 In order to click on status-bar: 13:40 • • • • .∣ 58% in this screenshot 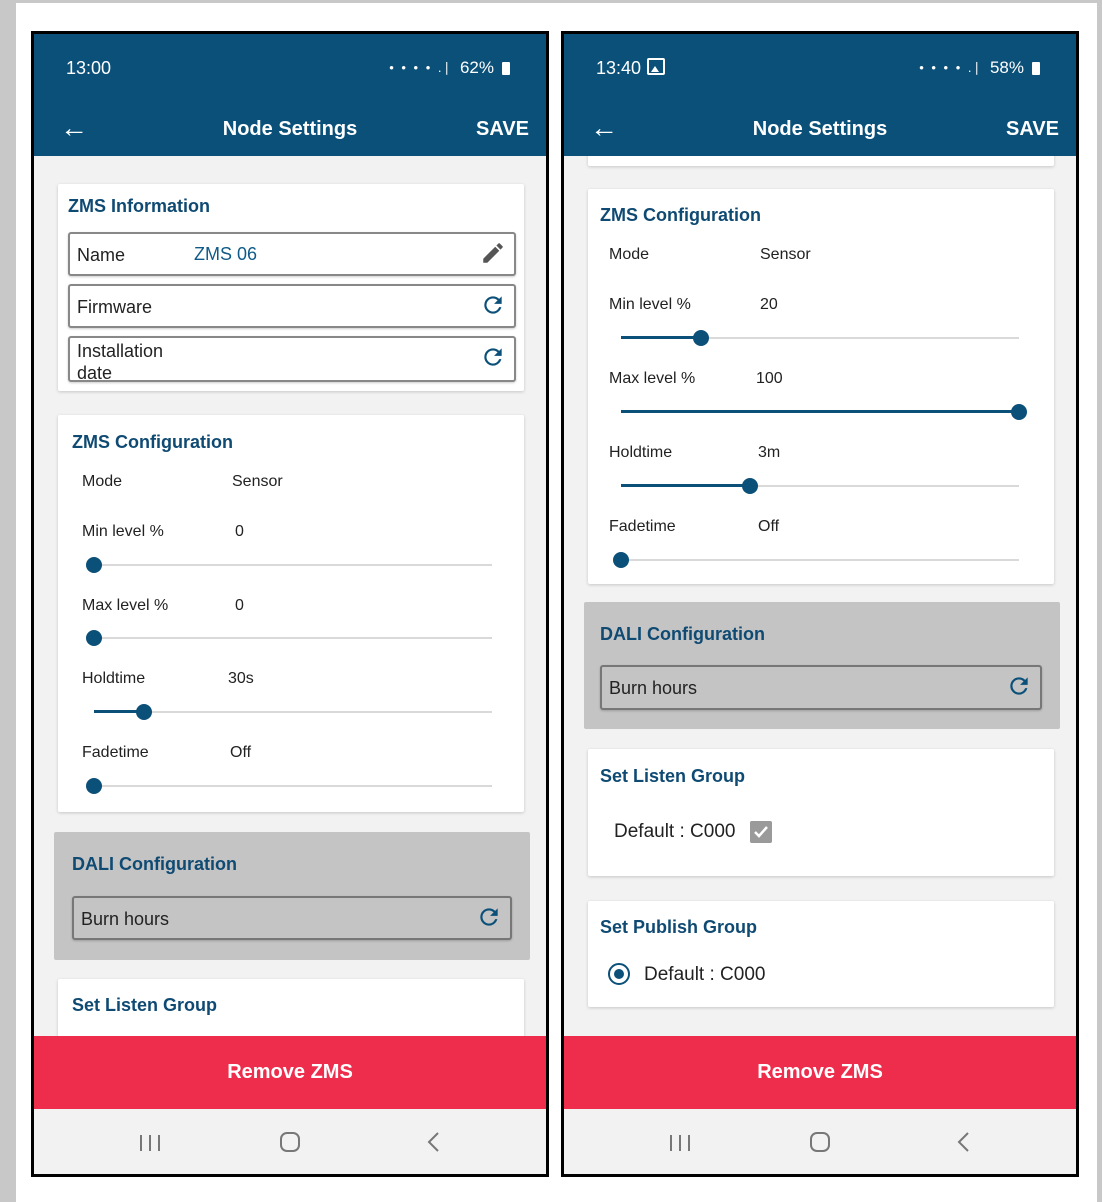, I will do `click(820, 69)`.